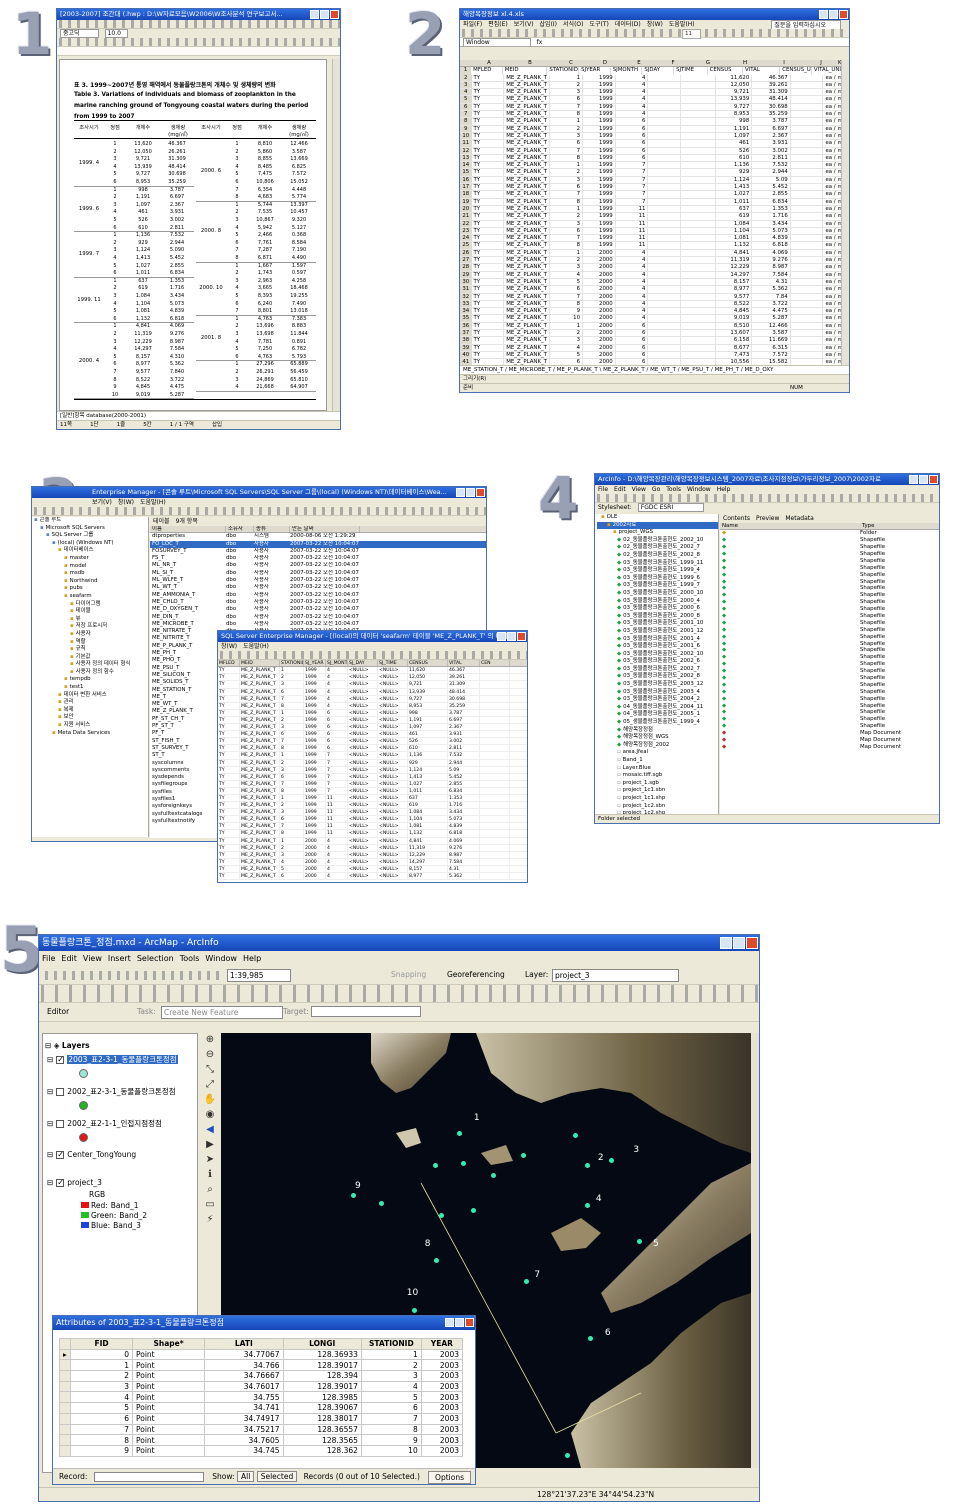 The width and height of the screenshot is (962, 1512). What do you see at coordinates (322, 1429) in the screenshot?
I see `attribute-cell: 128.36557` at bounding box center [322, 1429].